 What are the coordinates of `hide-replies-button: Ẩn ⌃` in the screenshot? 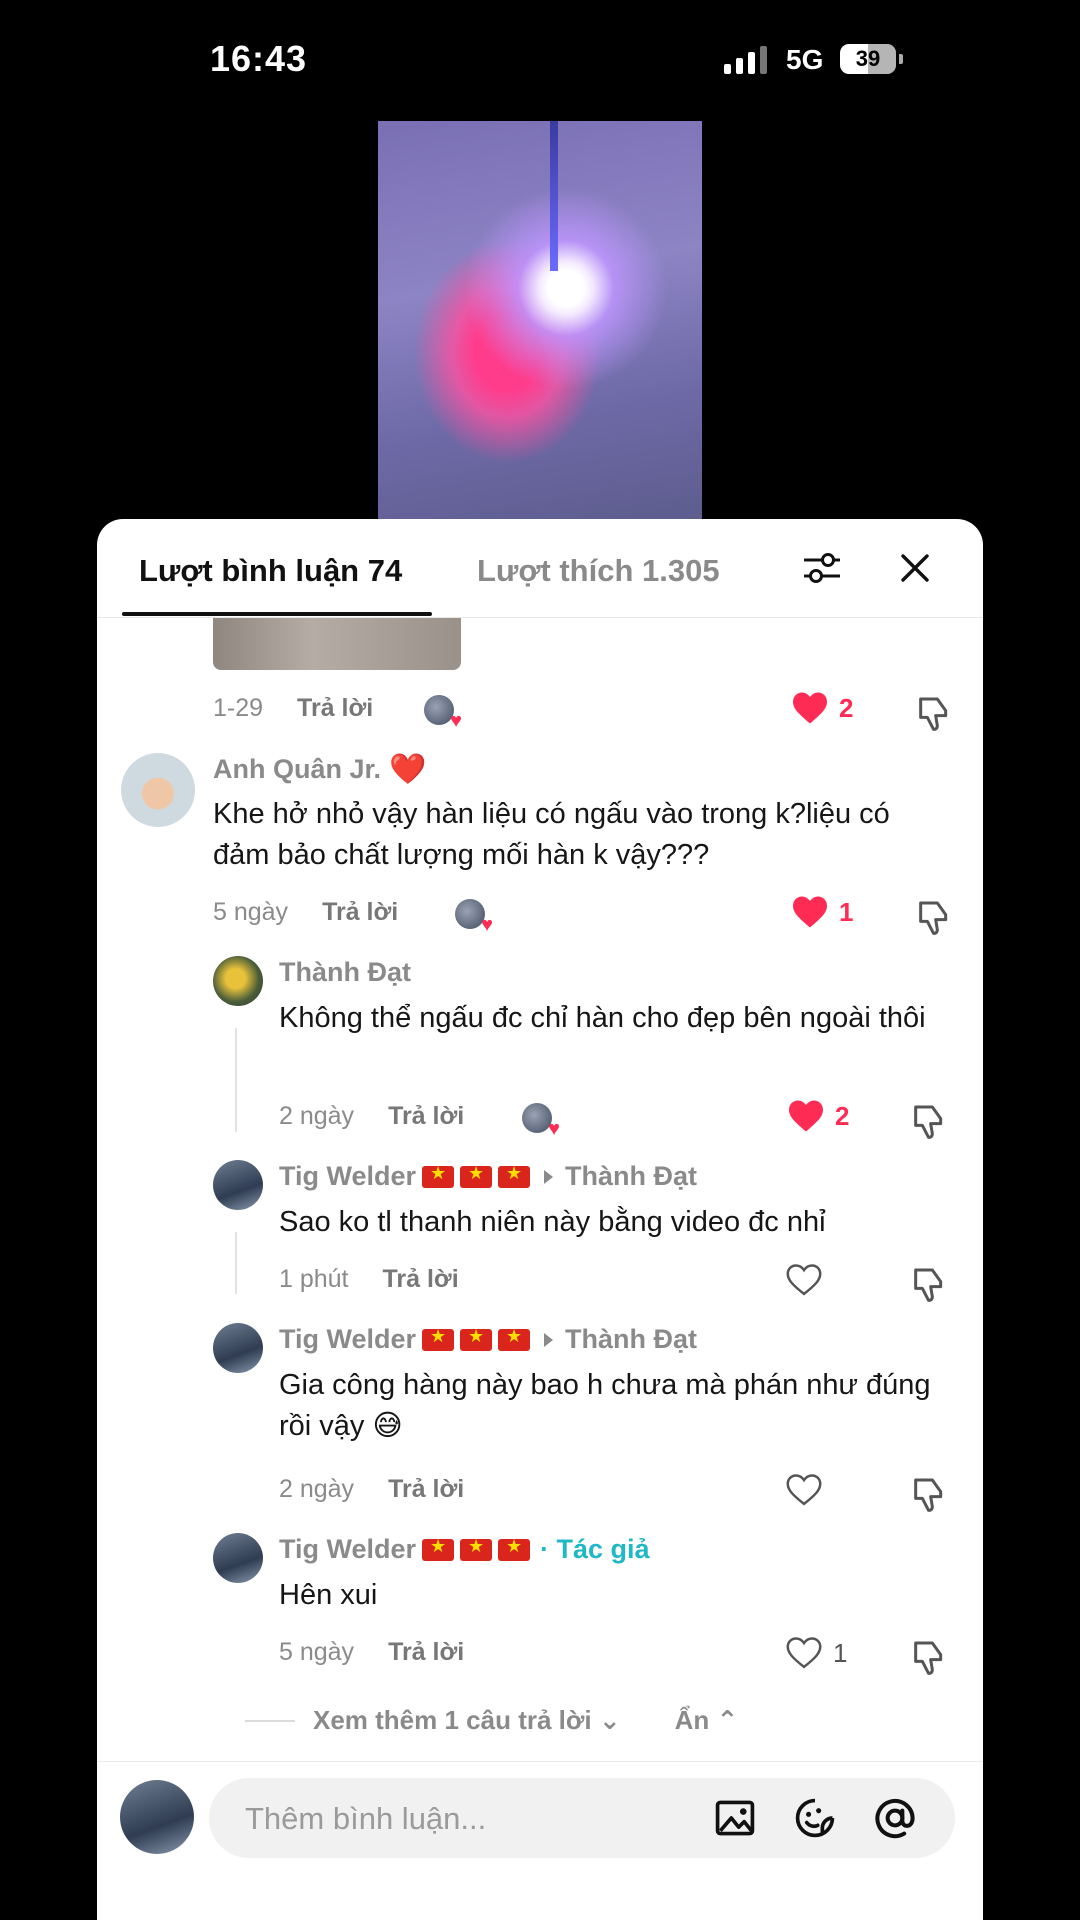 It's located at (707, 1720).